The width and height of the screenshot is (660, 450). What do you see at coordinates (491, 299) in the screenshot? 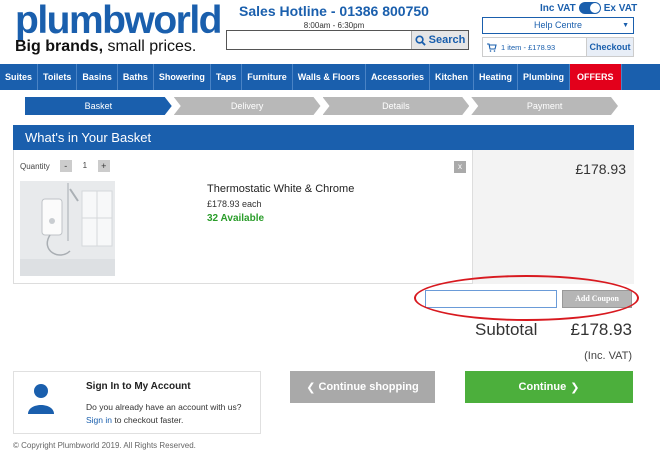
I see `coupon-code-input` at bounding box center [491, 299].